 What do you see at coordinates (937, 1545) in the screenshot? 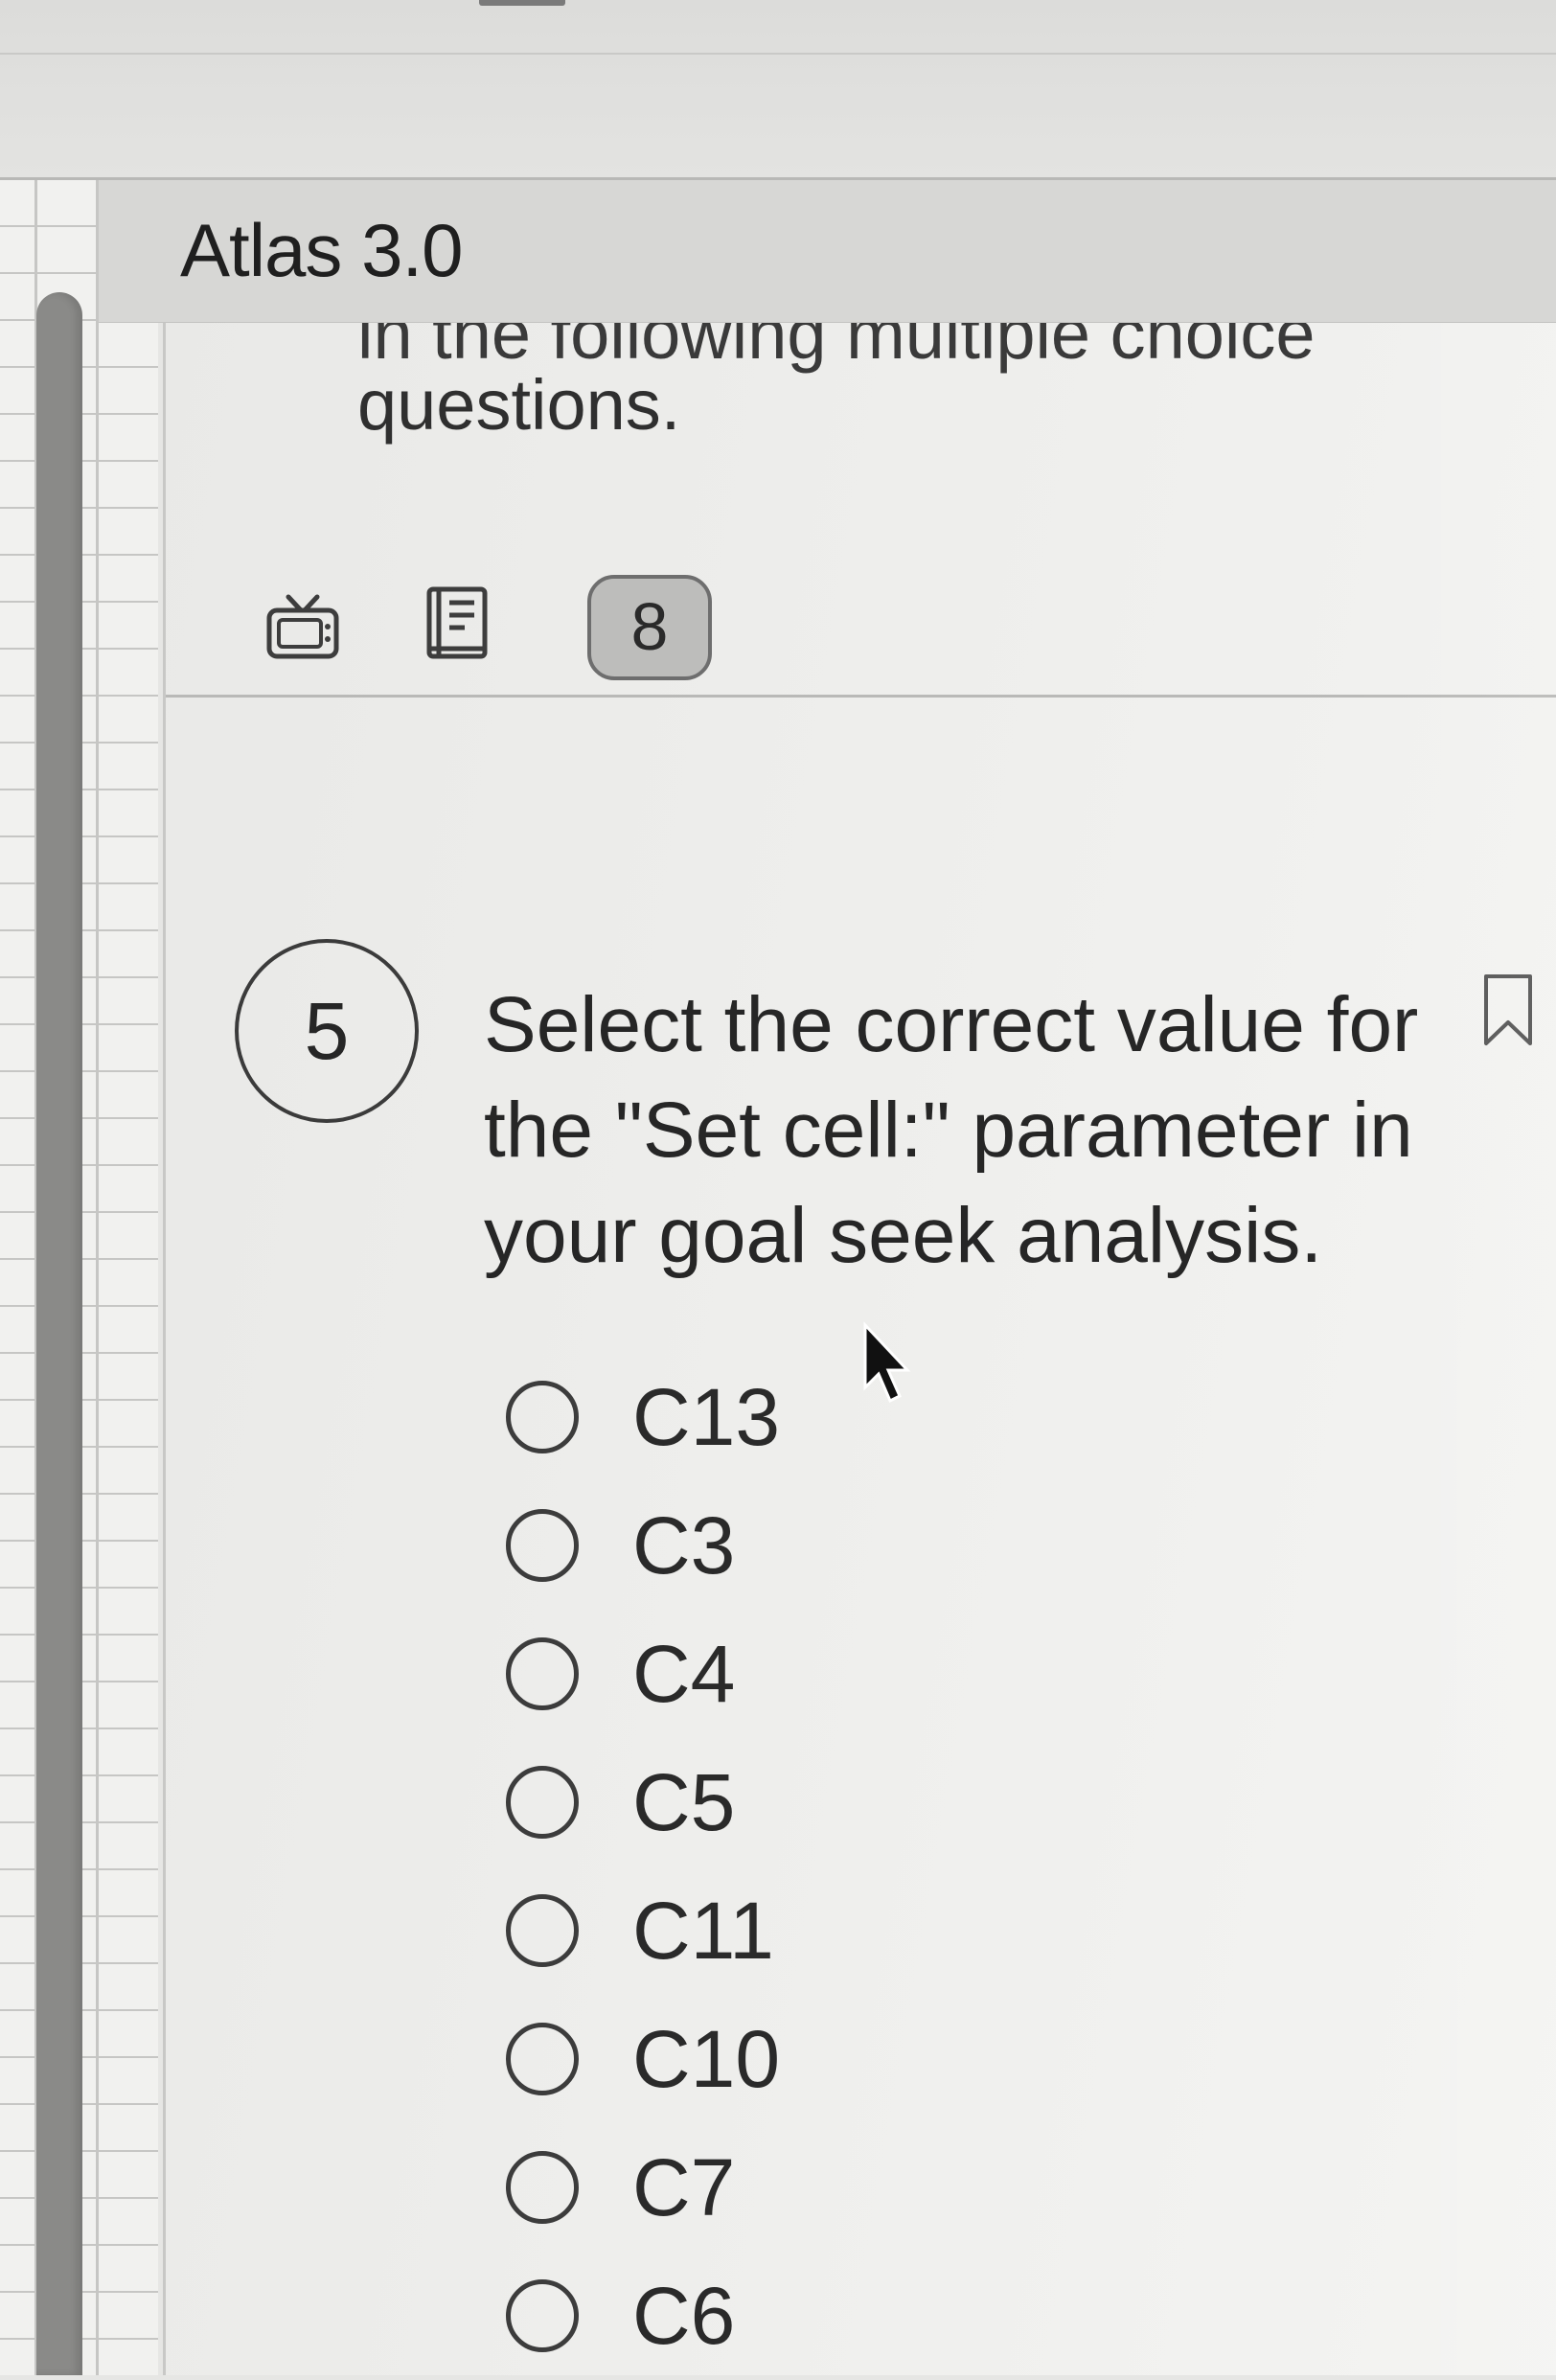
I see `answer-option: C3` at bounding box center [937, 1545].